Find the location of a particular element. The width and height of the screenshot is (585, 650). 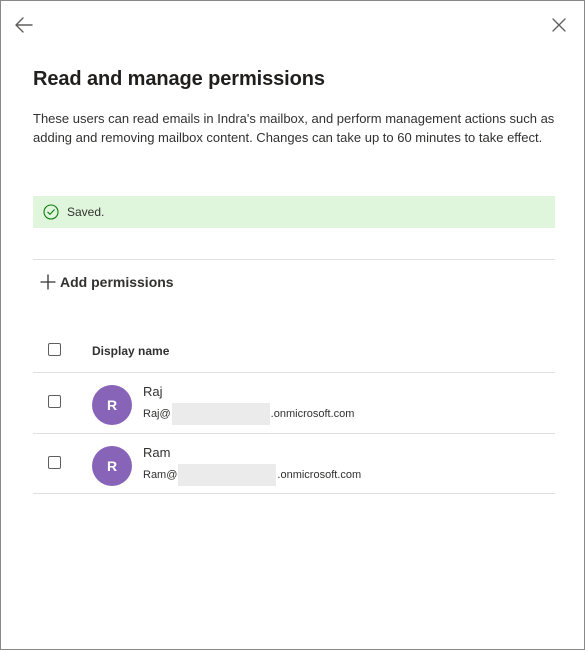

toolbar-divider is located at coordinates (294, 259).